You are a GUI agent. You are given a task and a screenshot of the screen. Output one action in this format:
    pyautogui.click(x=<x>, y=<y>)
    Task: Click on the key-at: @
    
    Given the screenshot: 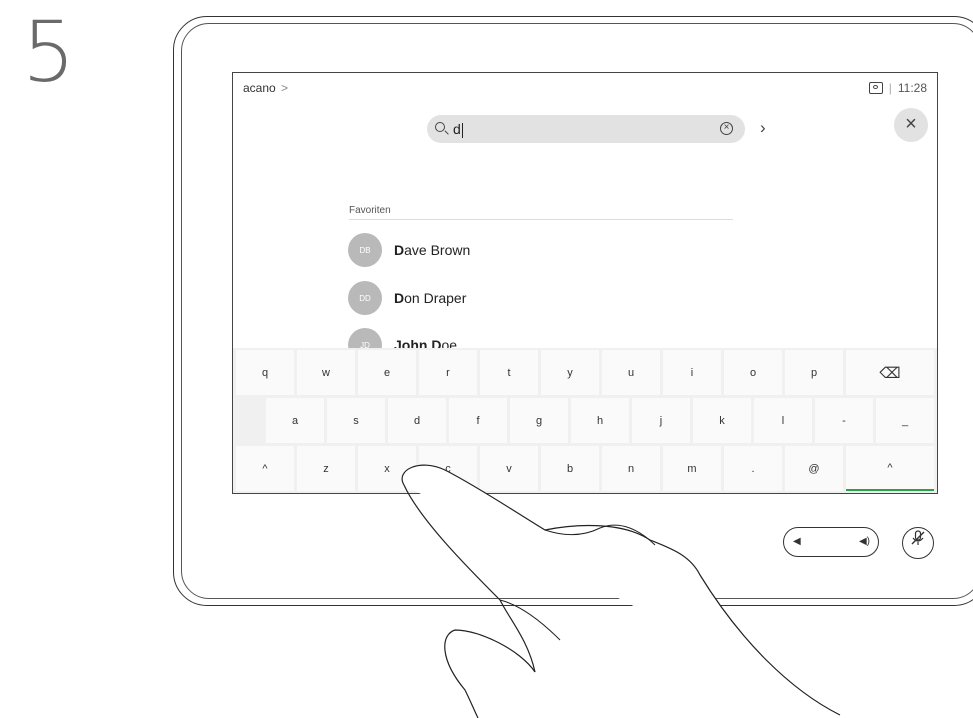 What is the action you would take?
    pyautogui.click(x=814, y=468)
    